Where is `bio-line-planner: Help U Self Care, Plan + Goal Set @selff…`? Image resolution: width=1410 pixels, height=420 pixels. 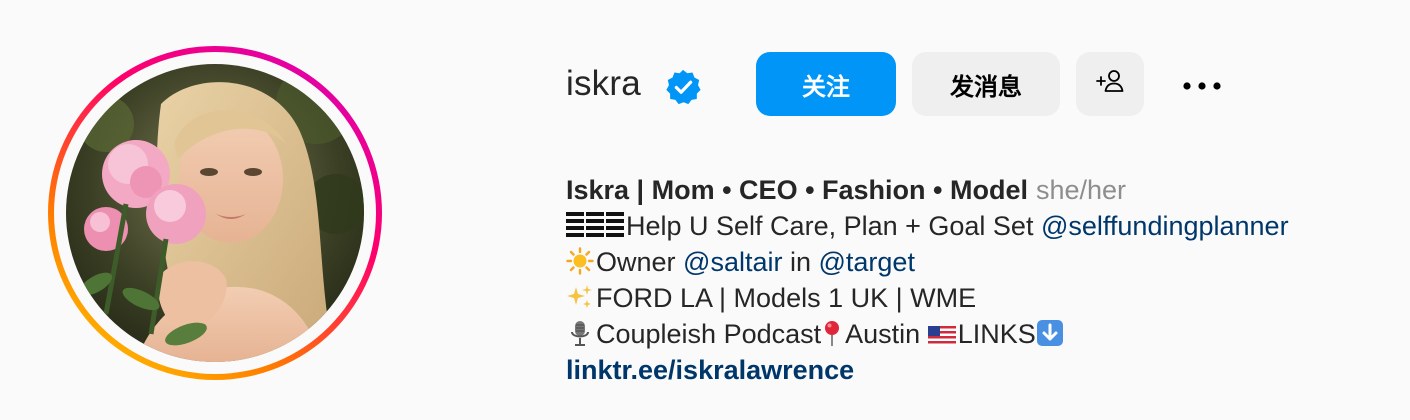
bio-line-planner: Help U Self Care, Plan + Goal Set @selff… is located at coordinates (981, 226).